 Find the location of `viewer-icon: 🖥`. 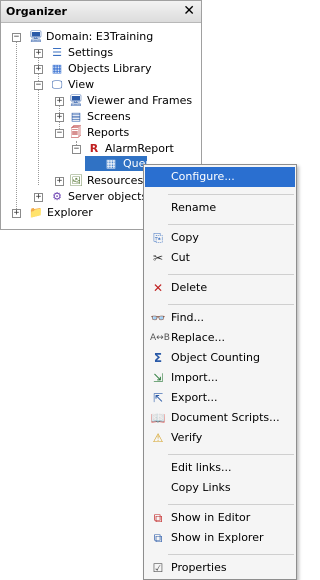

viewer-icon: 🖥 is located at coordinates (76, 100).